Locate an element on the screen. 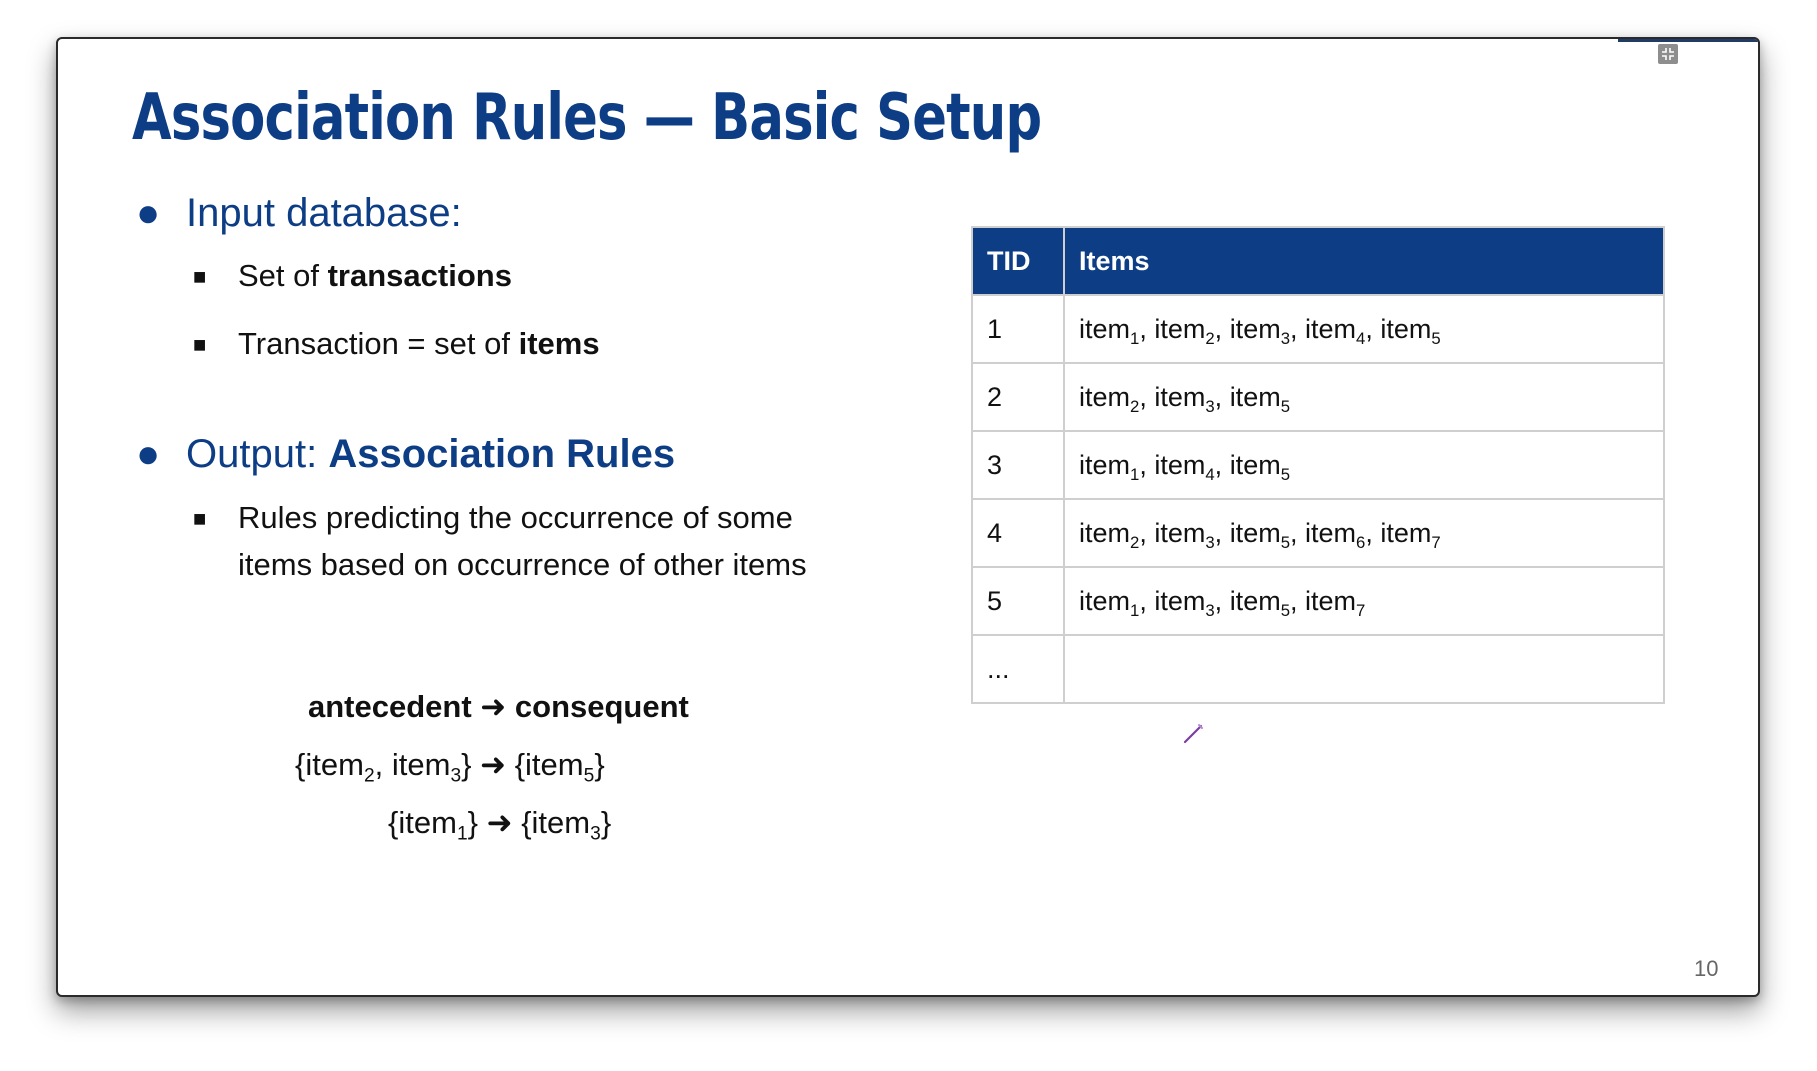 The width and height of the screenshot is (1817, 1071). sub-bullet-bold: items is located at coordinates (559, 343).